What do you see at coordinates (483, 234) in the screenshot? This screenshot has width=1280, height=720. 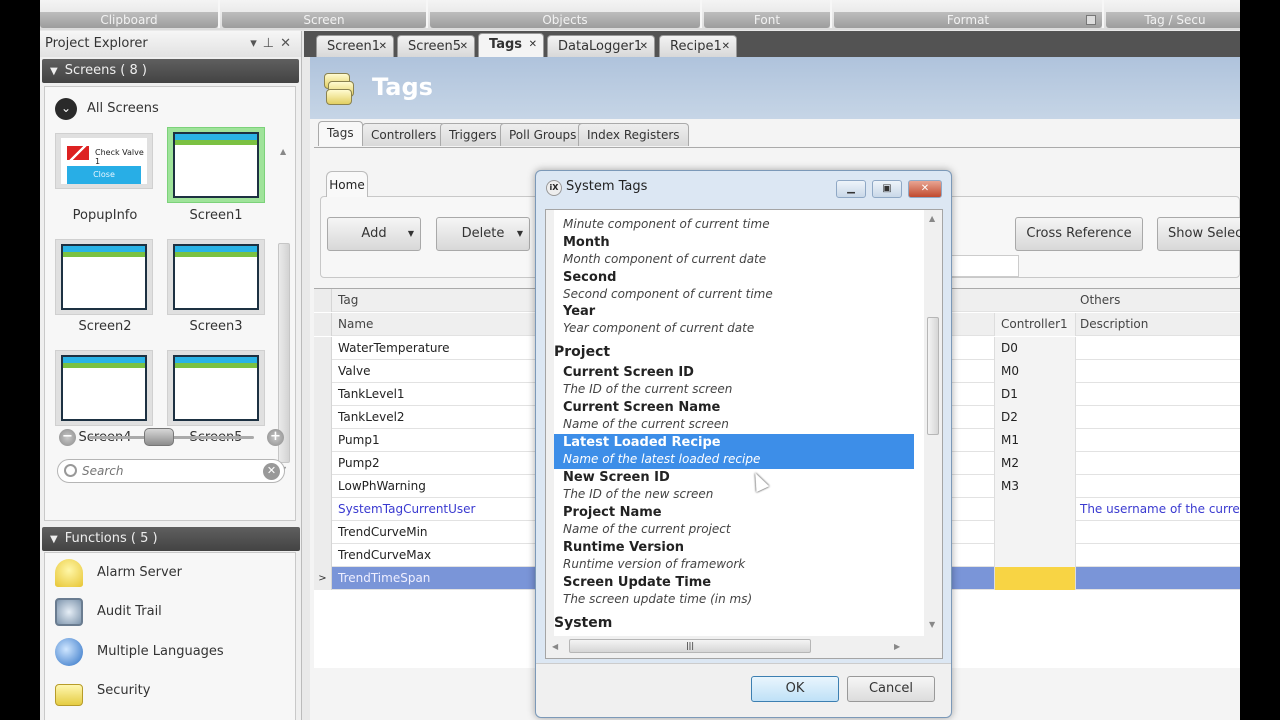 I see `delete-button: Delete ▼` at bounding box center [483, 234].